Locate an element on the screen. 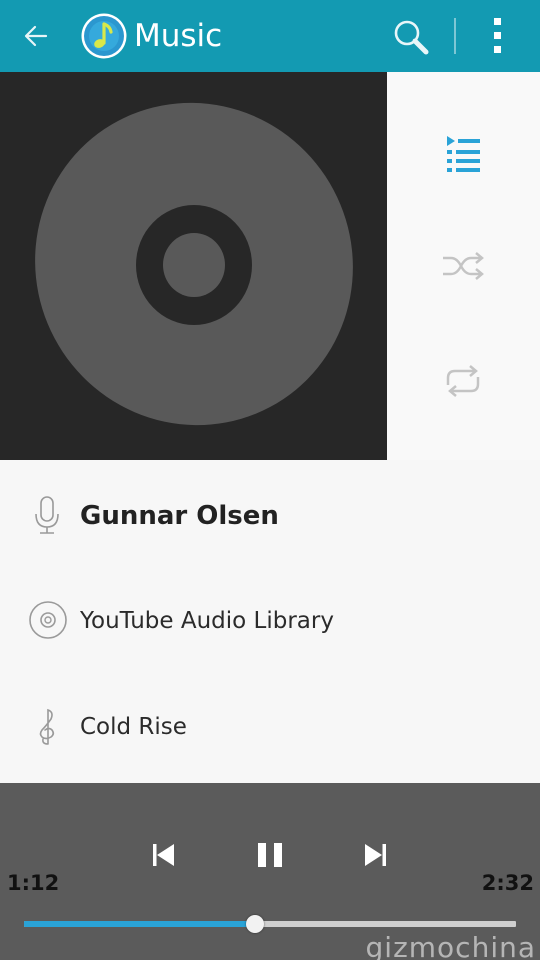 This screenshot has height=960, width=540. treble-clef-icon is located at coordinates (48, 726).